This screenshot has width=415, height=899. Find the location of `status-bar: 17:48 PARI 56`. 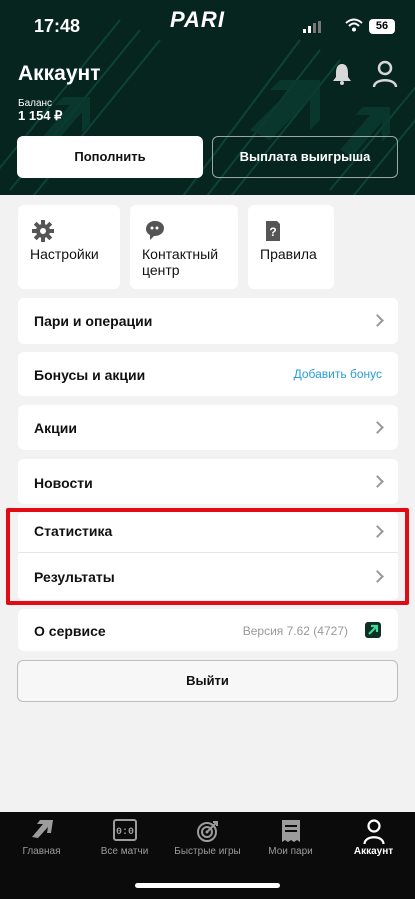

status-bar: 17:48 PARI 56 is located at coordinates (207, 26).